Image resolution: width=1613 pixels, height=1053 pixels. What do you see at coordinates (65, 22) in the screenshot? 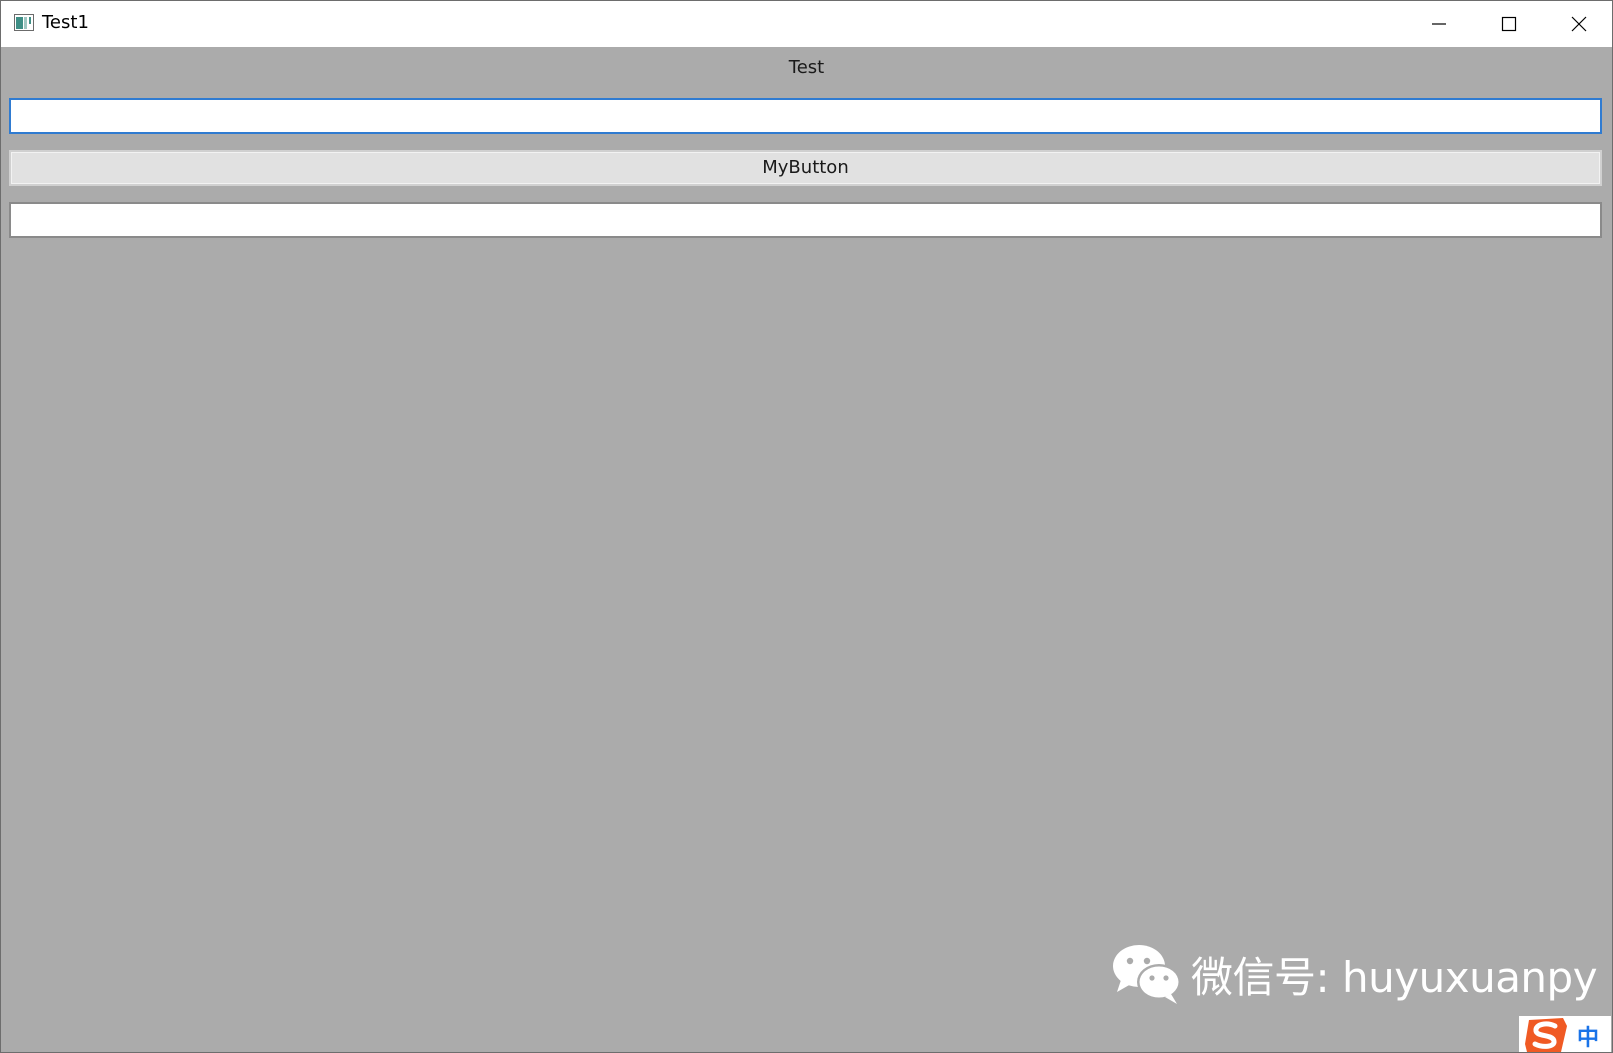
I see `window-title: Test1` at bounding box center [65, 22].